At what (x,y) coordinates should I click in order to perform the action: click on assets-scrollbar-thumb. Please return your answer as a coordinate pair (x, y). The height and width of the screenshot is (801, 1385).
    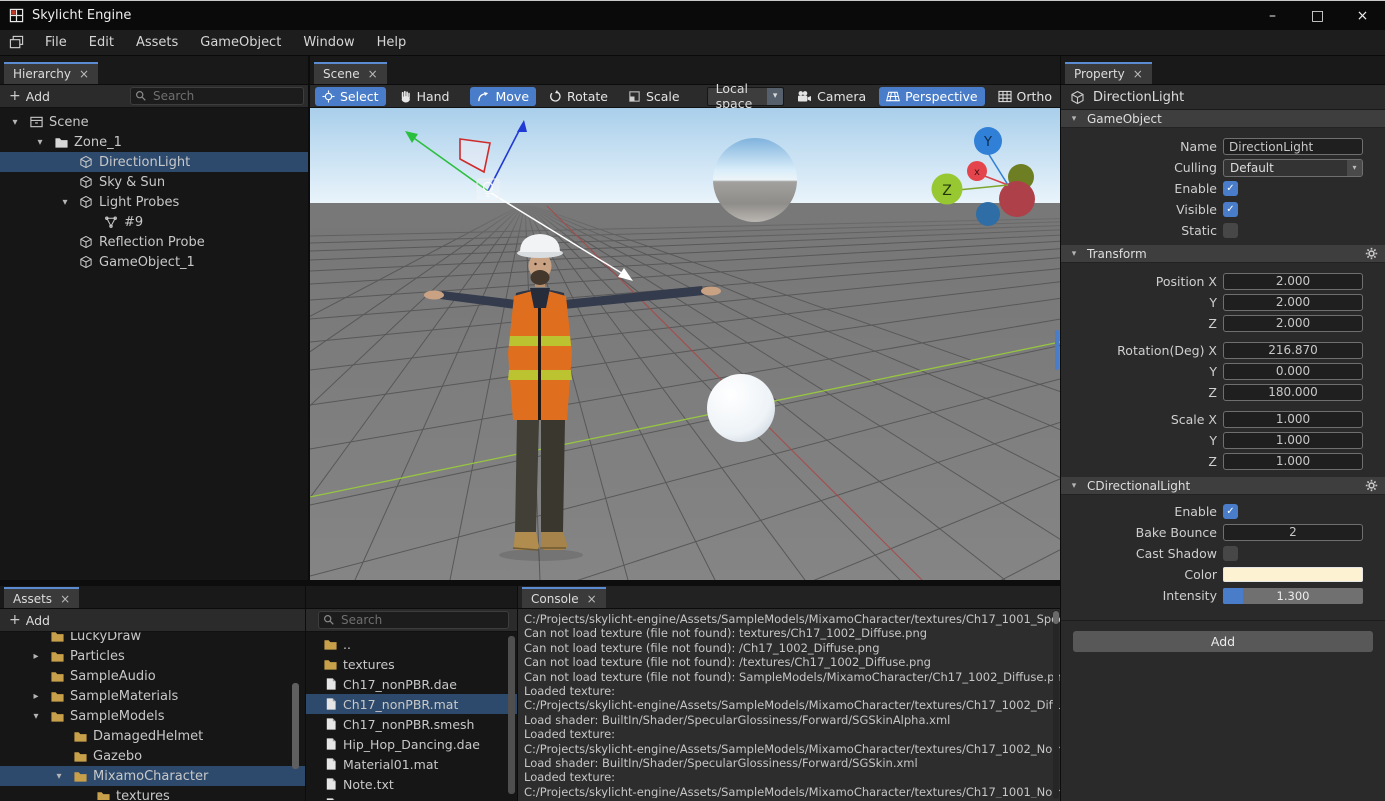
    Looking at the image, I should click on (295, 726).